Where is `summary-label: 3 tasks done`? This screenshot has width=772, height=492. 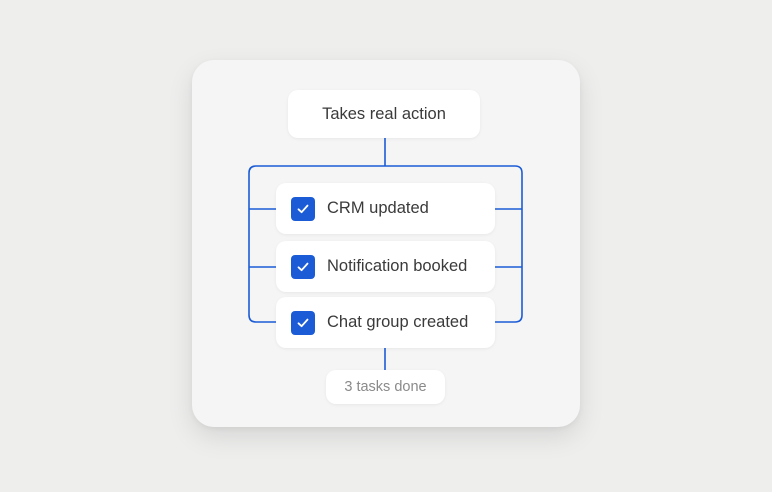
summary-label: 3 tasks done is located at coordinates (385, 387).